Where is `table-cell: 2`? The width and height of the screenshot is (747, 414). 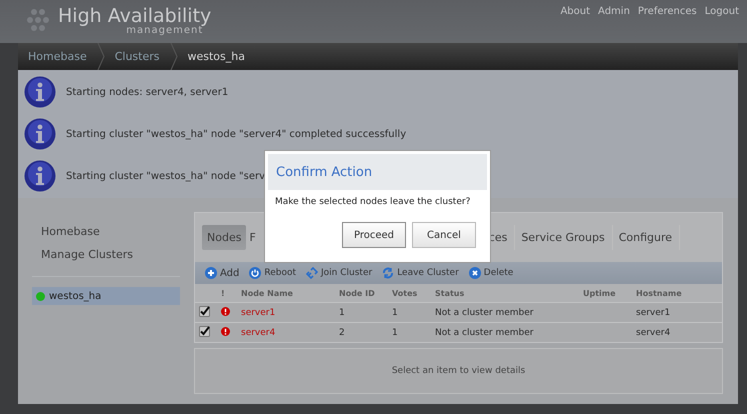 table-cell: 2 is located at coordinates (361, 332).